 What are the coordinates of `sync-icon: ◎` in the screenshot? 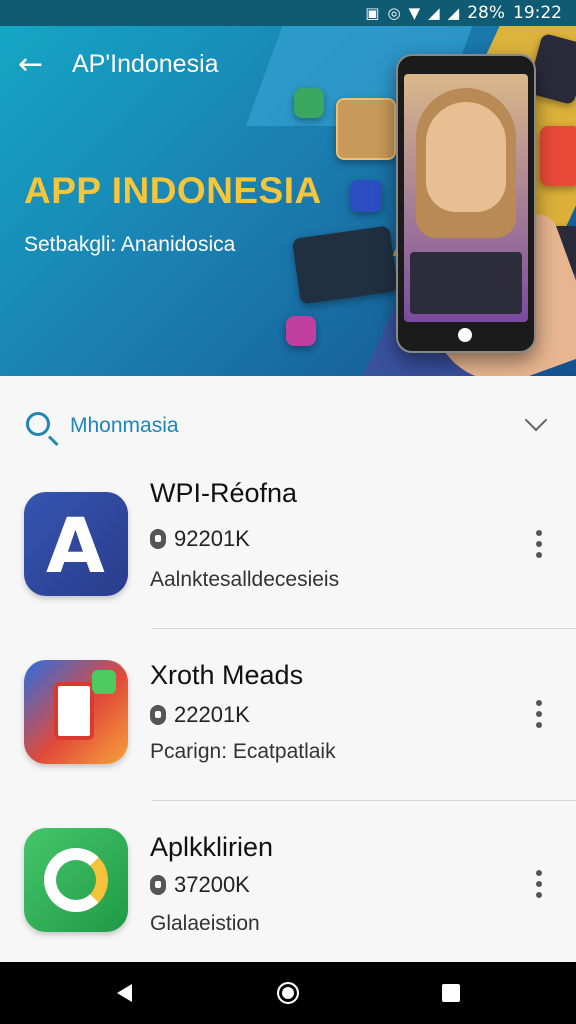 It's located at (394, 13).